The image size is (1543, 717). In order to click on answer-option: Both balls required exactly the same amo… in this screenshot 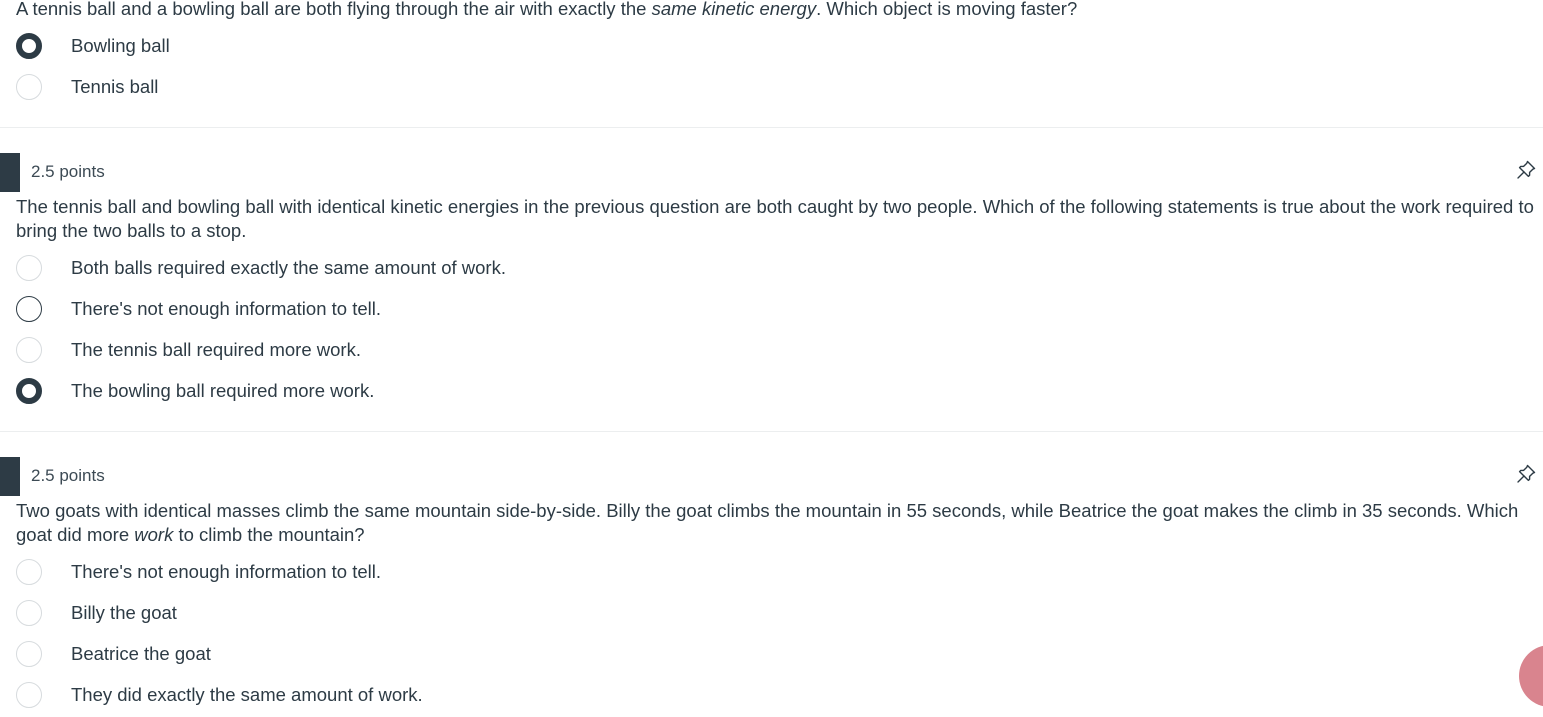, I will do `click(366, 268)`.